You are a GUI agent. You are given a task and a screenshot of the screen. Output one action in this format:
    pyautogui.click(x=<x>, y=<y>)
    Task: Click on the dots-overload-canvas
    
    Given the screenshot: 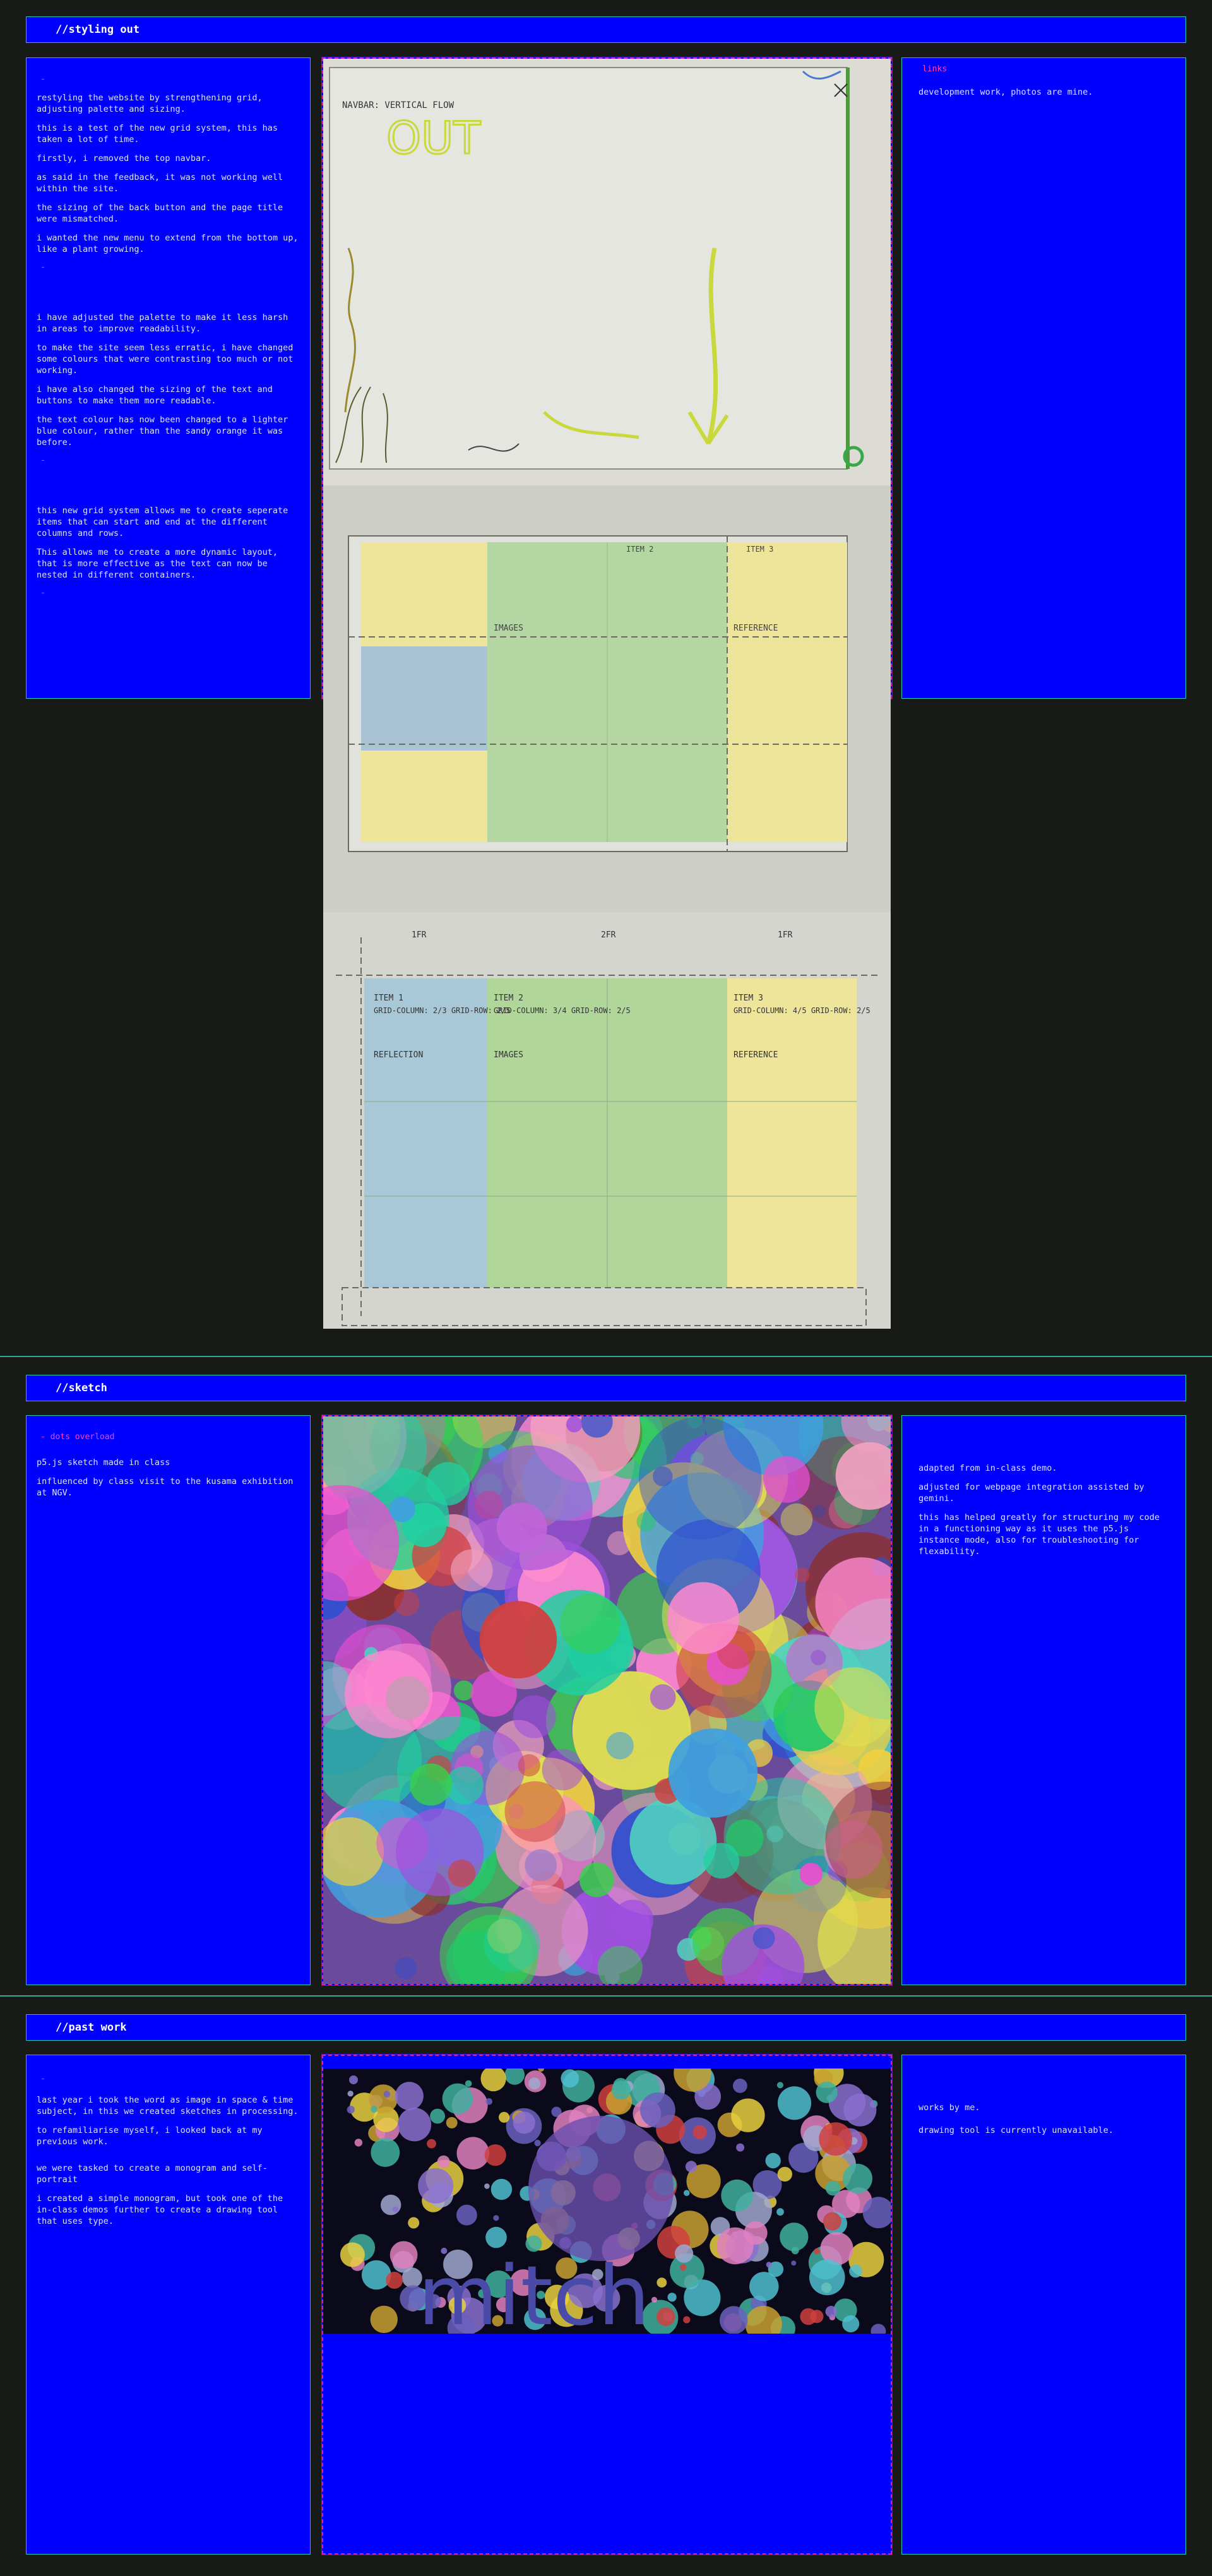 What is the action you would take?
    pyautogui.click(x=607, y=1700)
    